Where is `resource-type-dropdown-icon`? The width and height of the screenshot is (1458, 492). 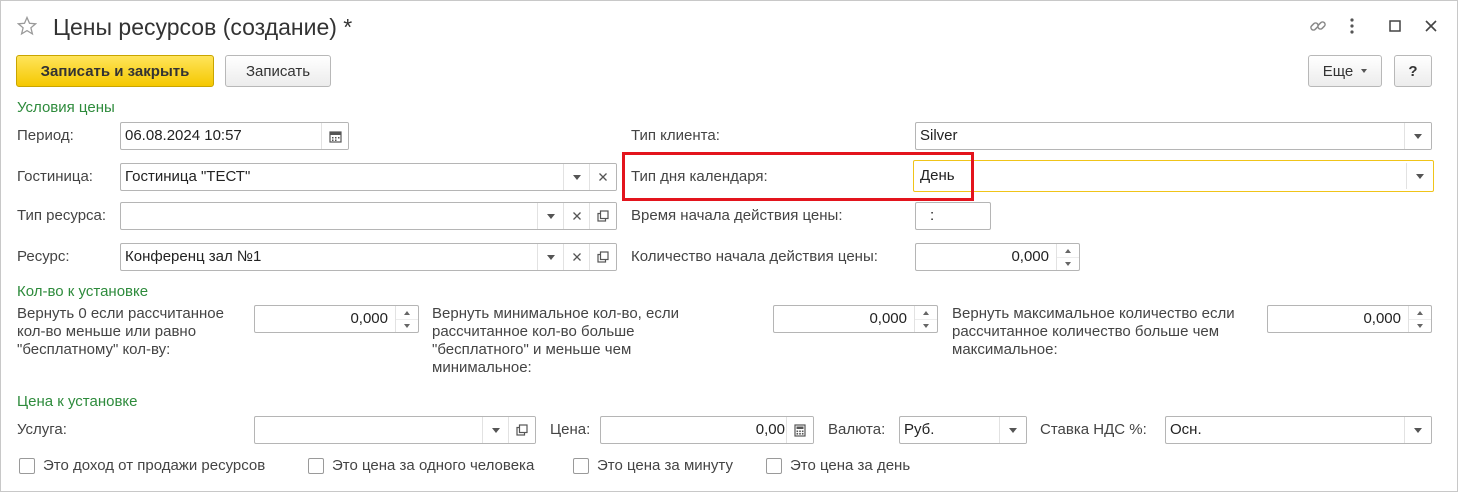
resource-type-dropdown-icon is located at coordinates (550, 216).